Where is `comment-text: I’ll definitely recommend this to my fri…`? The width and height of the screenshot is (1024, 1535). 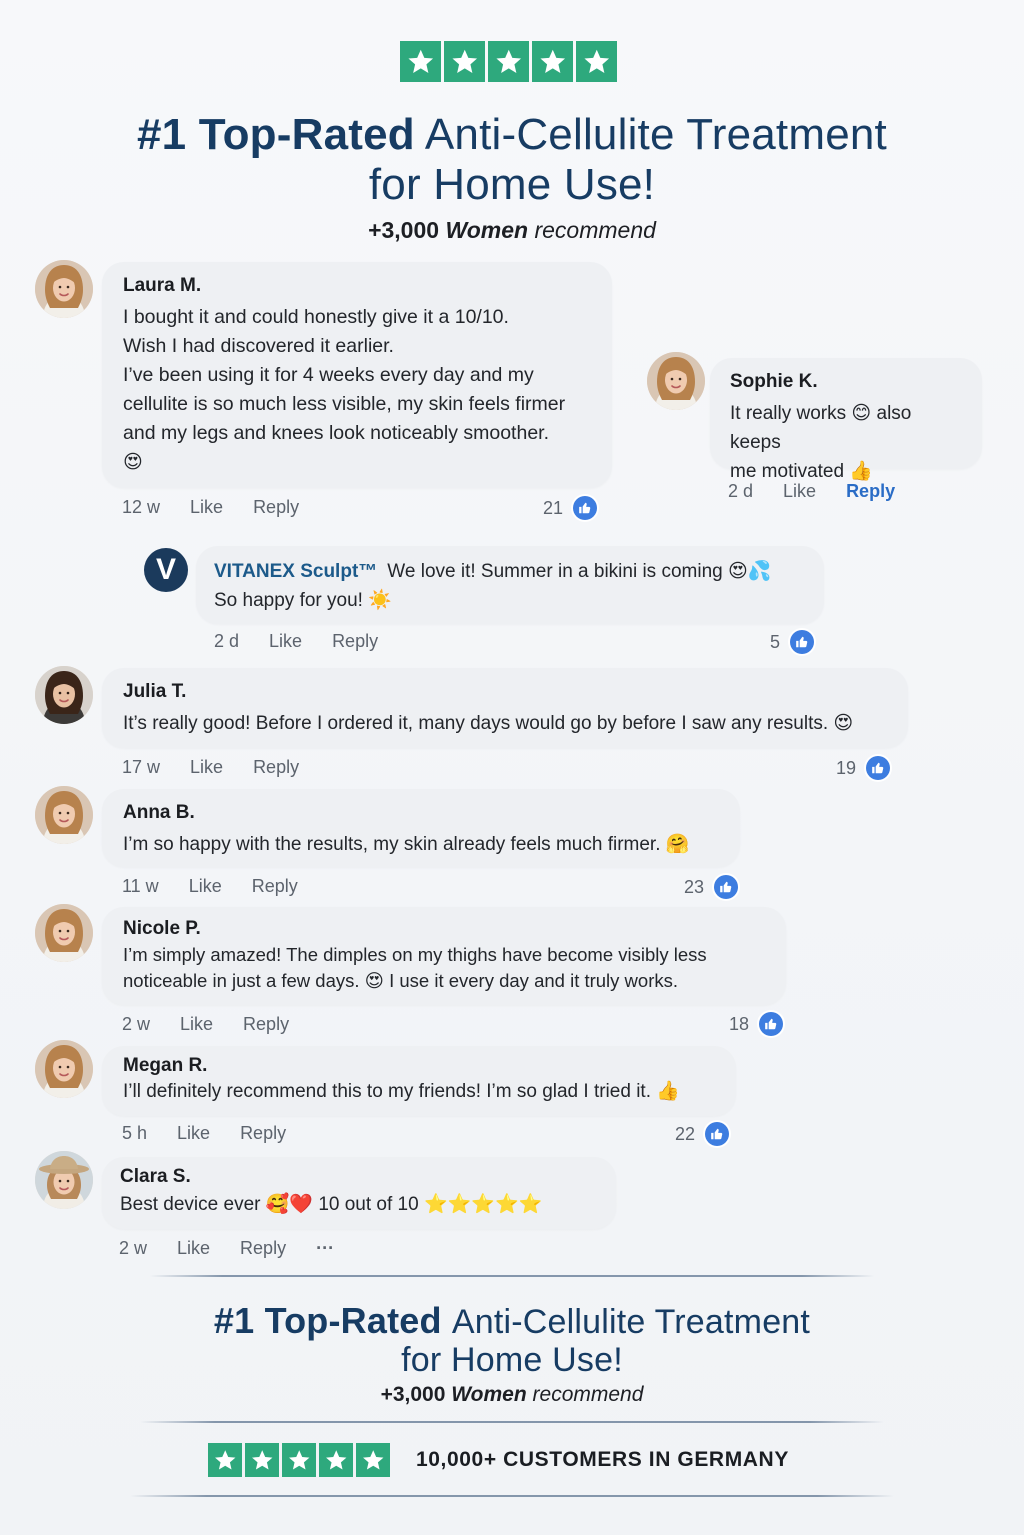 comment-text: I’ll definitely recommend this to my fri… is located at coordinates (401, 1091).